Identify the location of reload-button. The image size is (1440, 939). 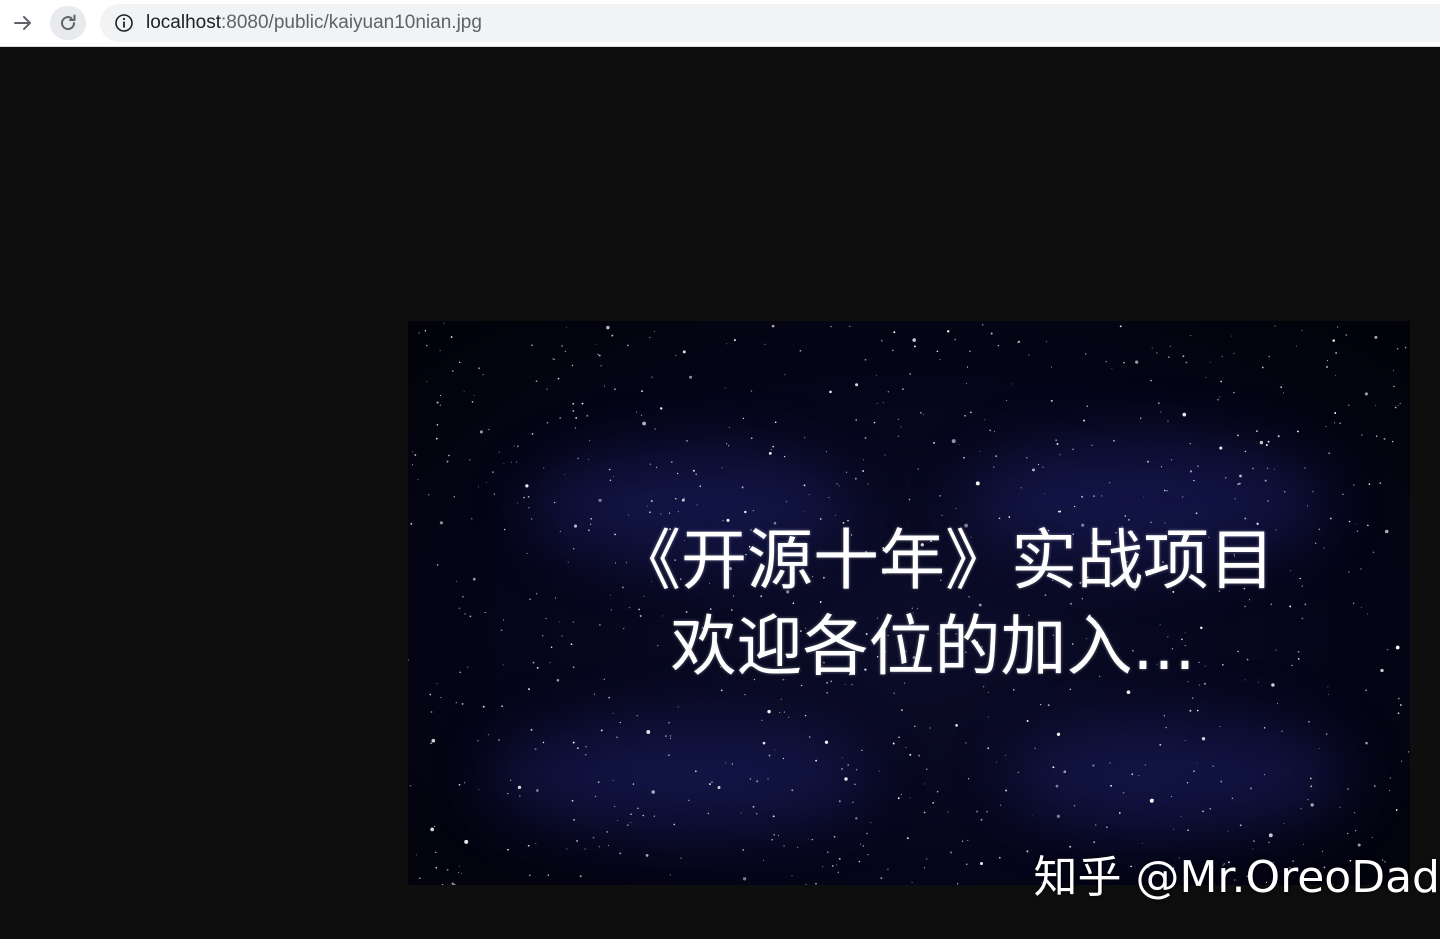
(68, 23).